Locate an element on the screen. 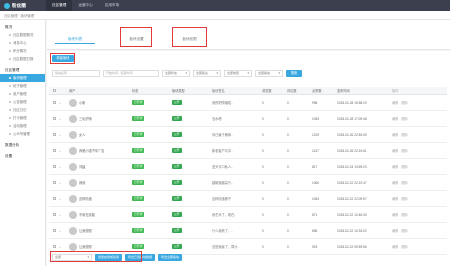  type-select: 全部类型 ▾ is located at coordinates (238, 73).